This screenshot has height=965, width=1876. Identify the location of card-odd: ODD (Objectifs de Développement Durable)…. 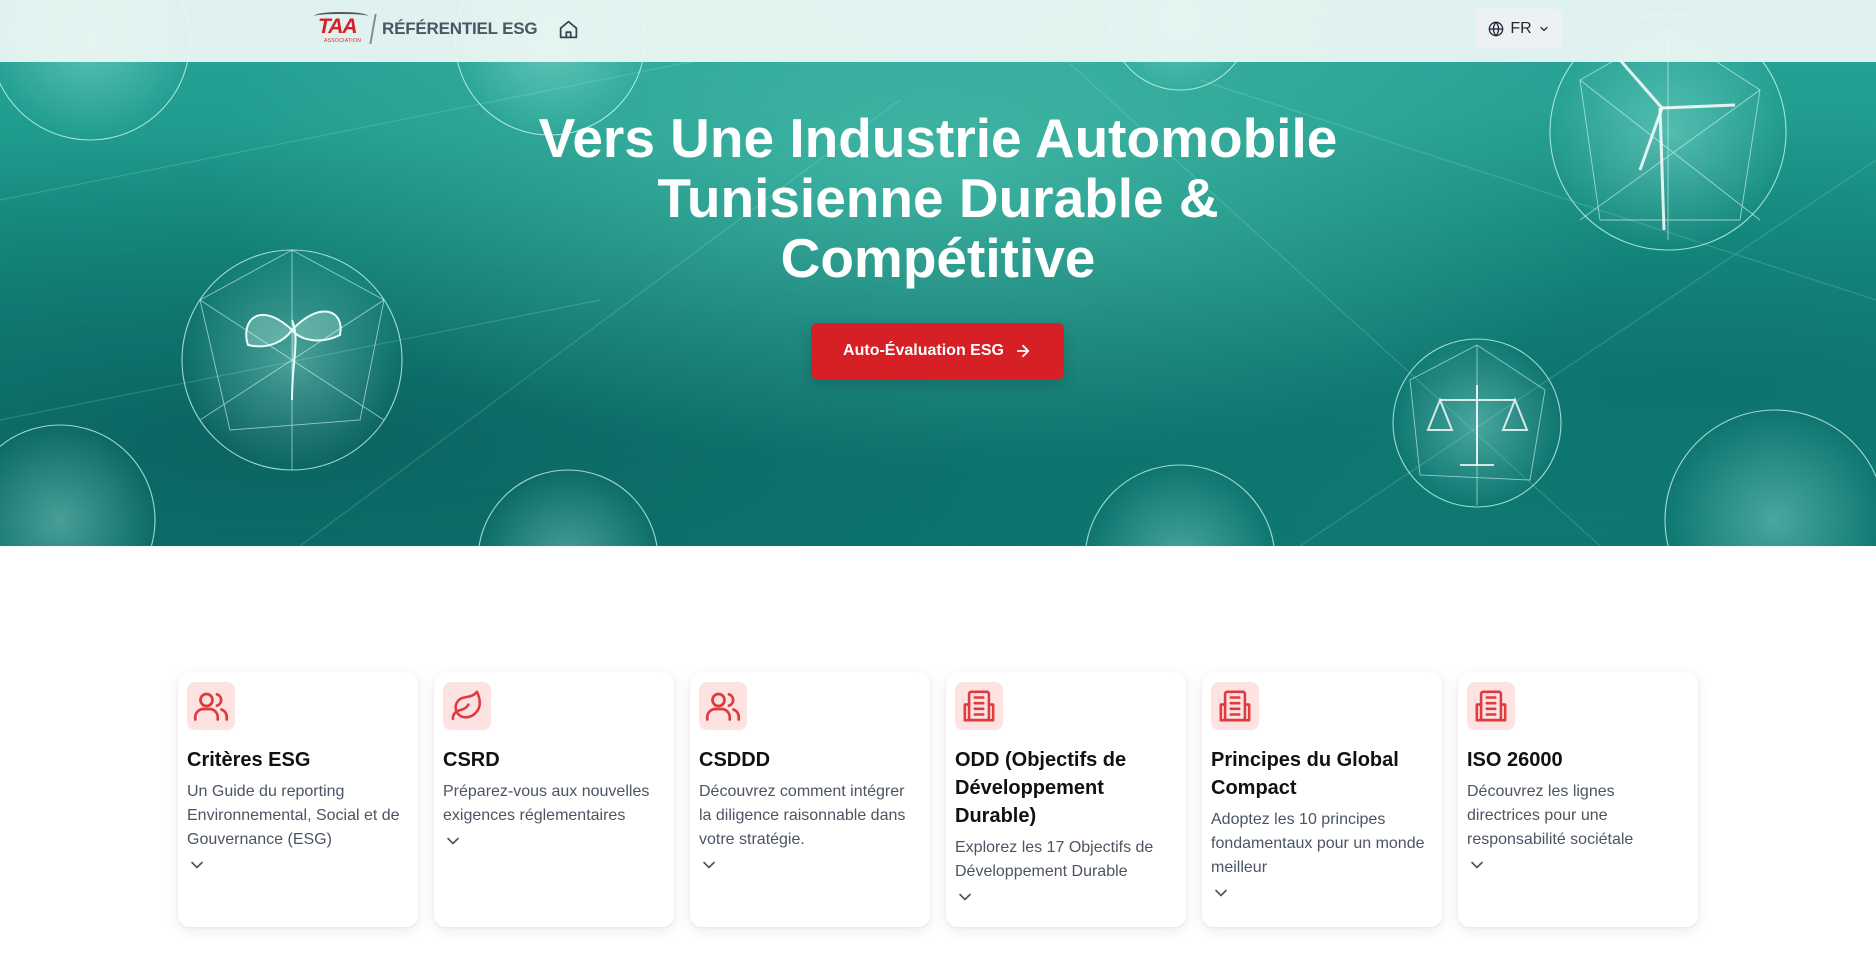
(1066, 799).